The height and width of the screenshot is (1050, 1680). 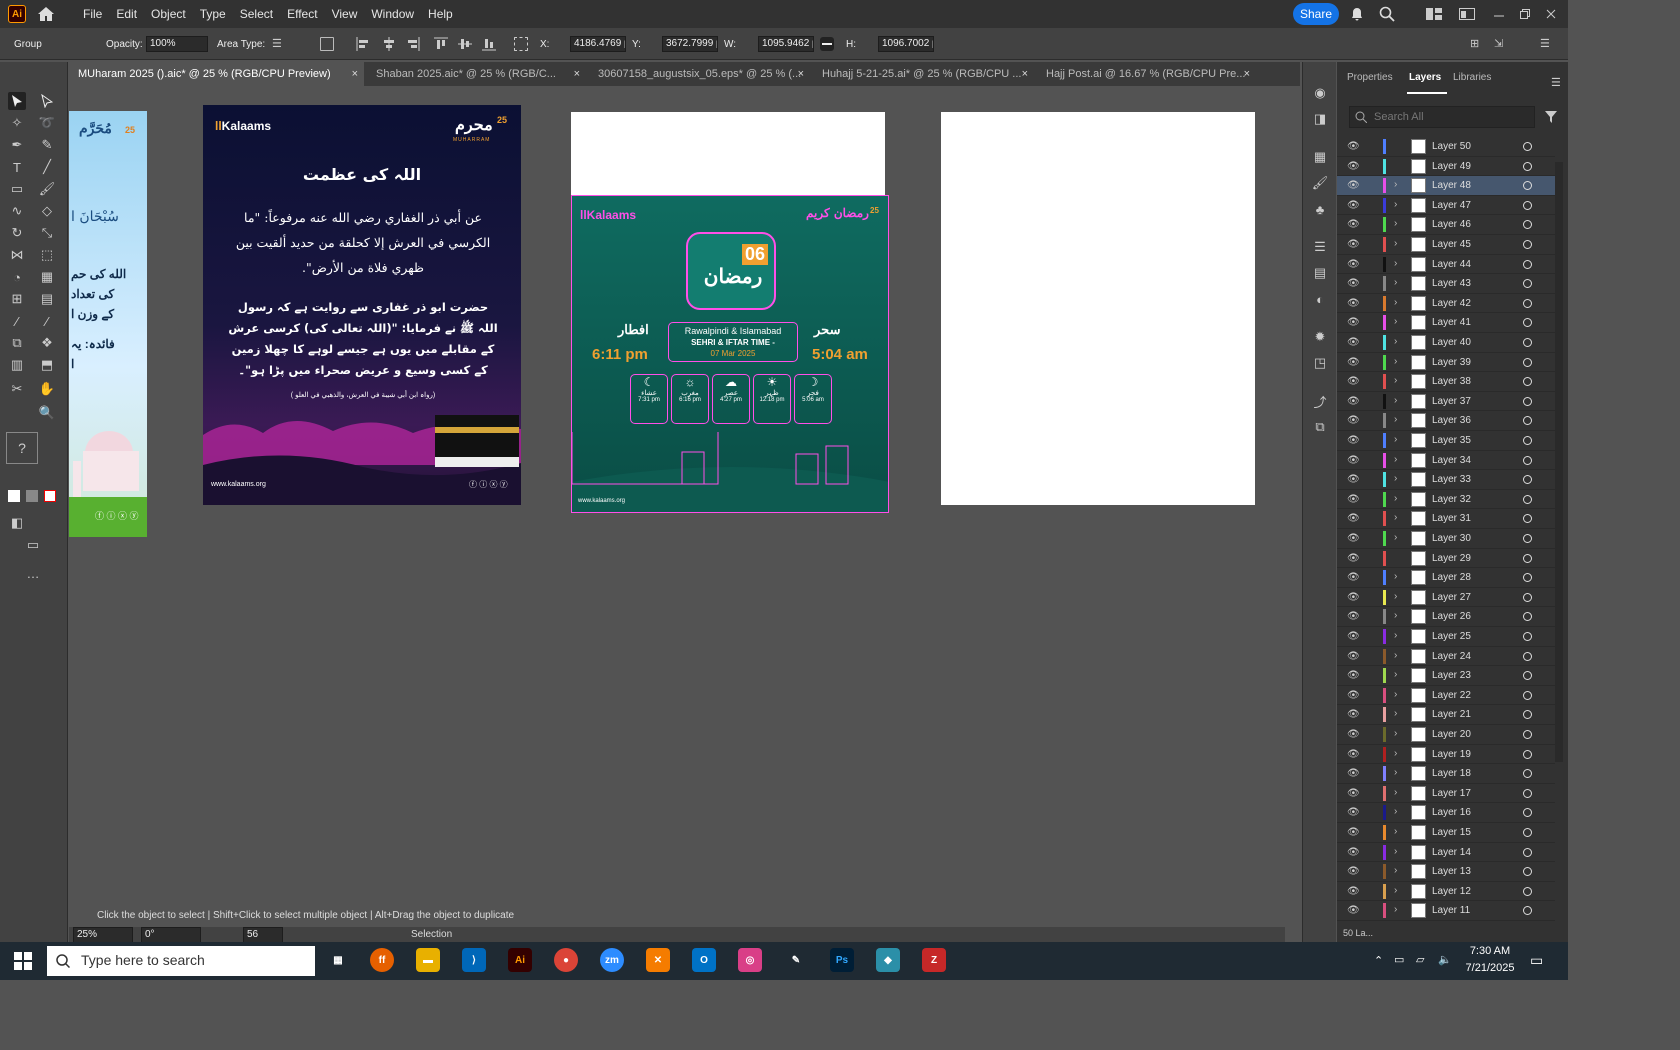 What do you see at coordinates (46, 14) in the screenshot?
I see `home-icon` at bounding box center [46, 14].